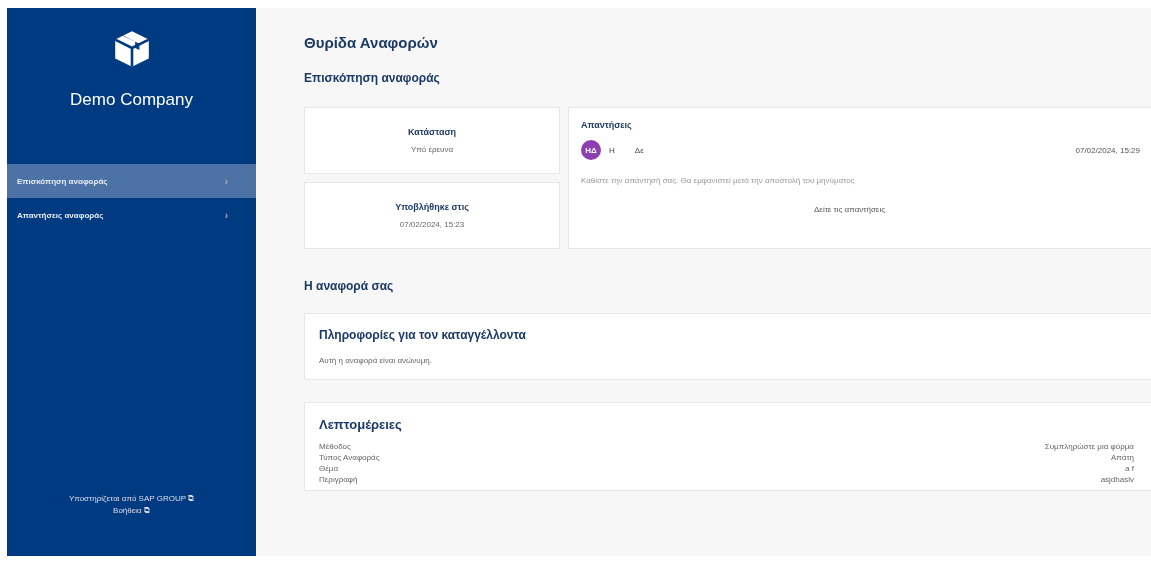 Image resolution: width=1151 pixels, height=564 pixels. Describe the element at coordinates (131, 215) in the screenshot. I see `nav-item: Απαντήσεις αναφοράς ›` at that location.